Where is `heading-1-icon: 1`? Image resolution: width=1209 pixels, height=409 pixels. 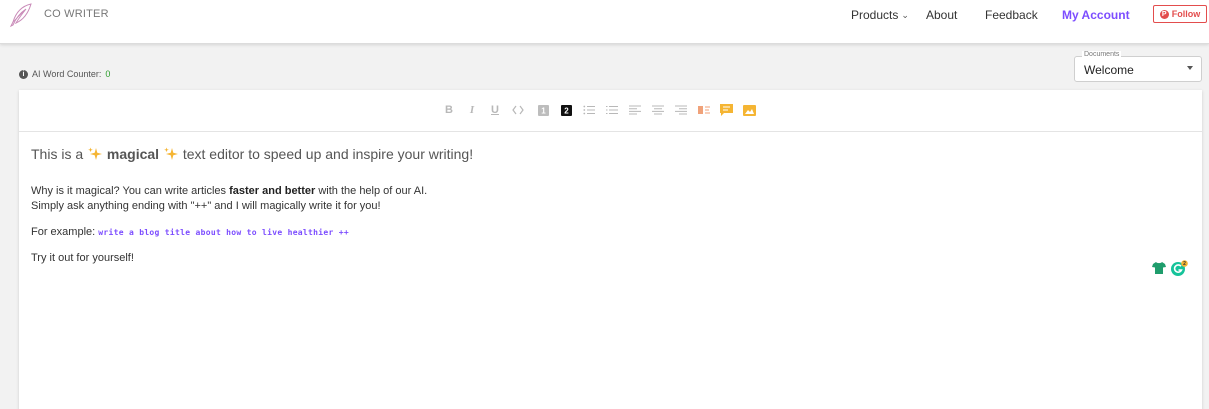 heading-1-icon: 1 is located at coordinates (543, 110).